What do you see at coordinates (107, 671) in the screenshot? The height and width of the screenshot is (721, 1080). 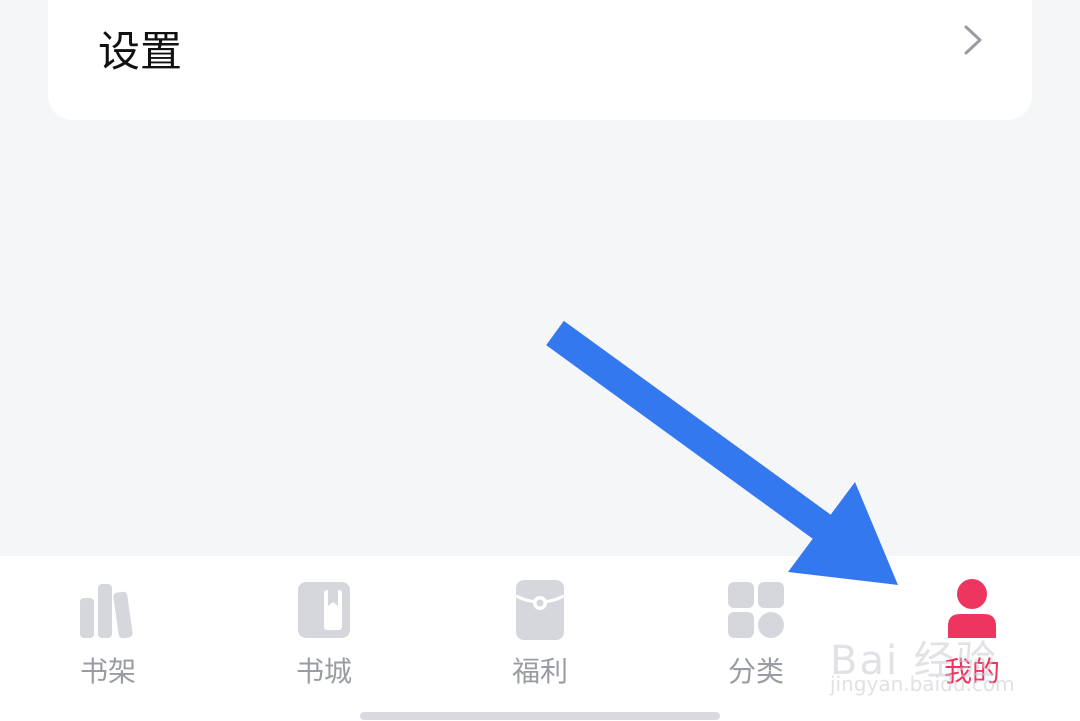 I see `tab-label: 书架` at bounding box center [107, 671].